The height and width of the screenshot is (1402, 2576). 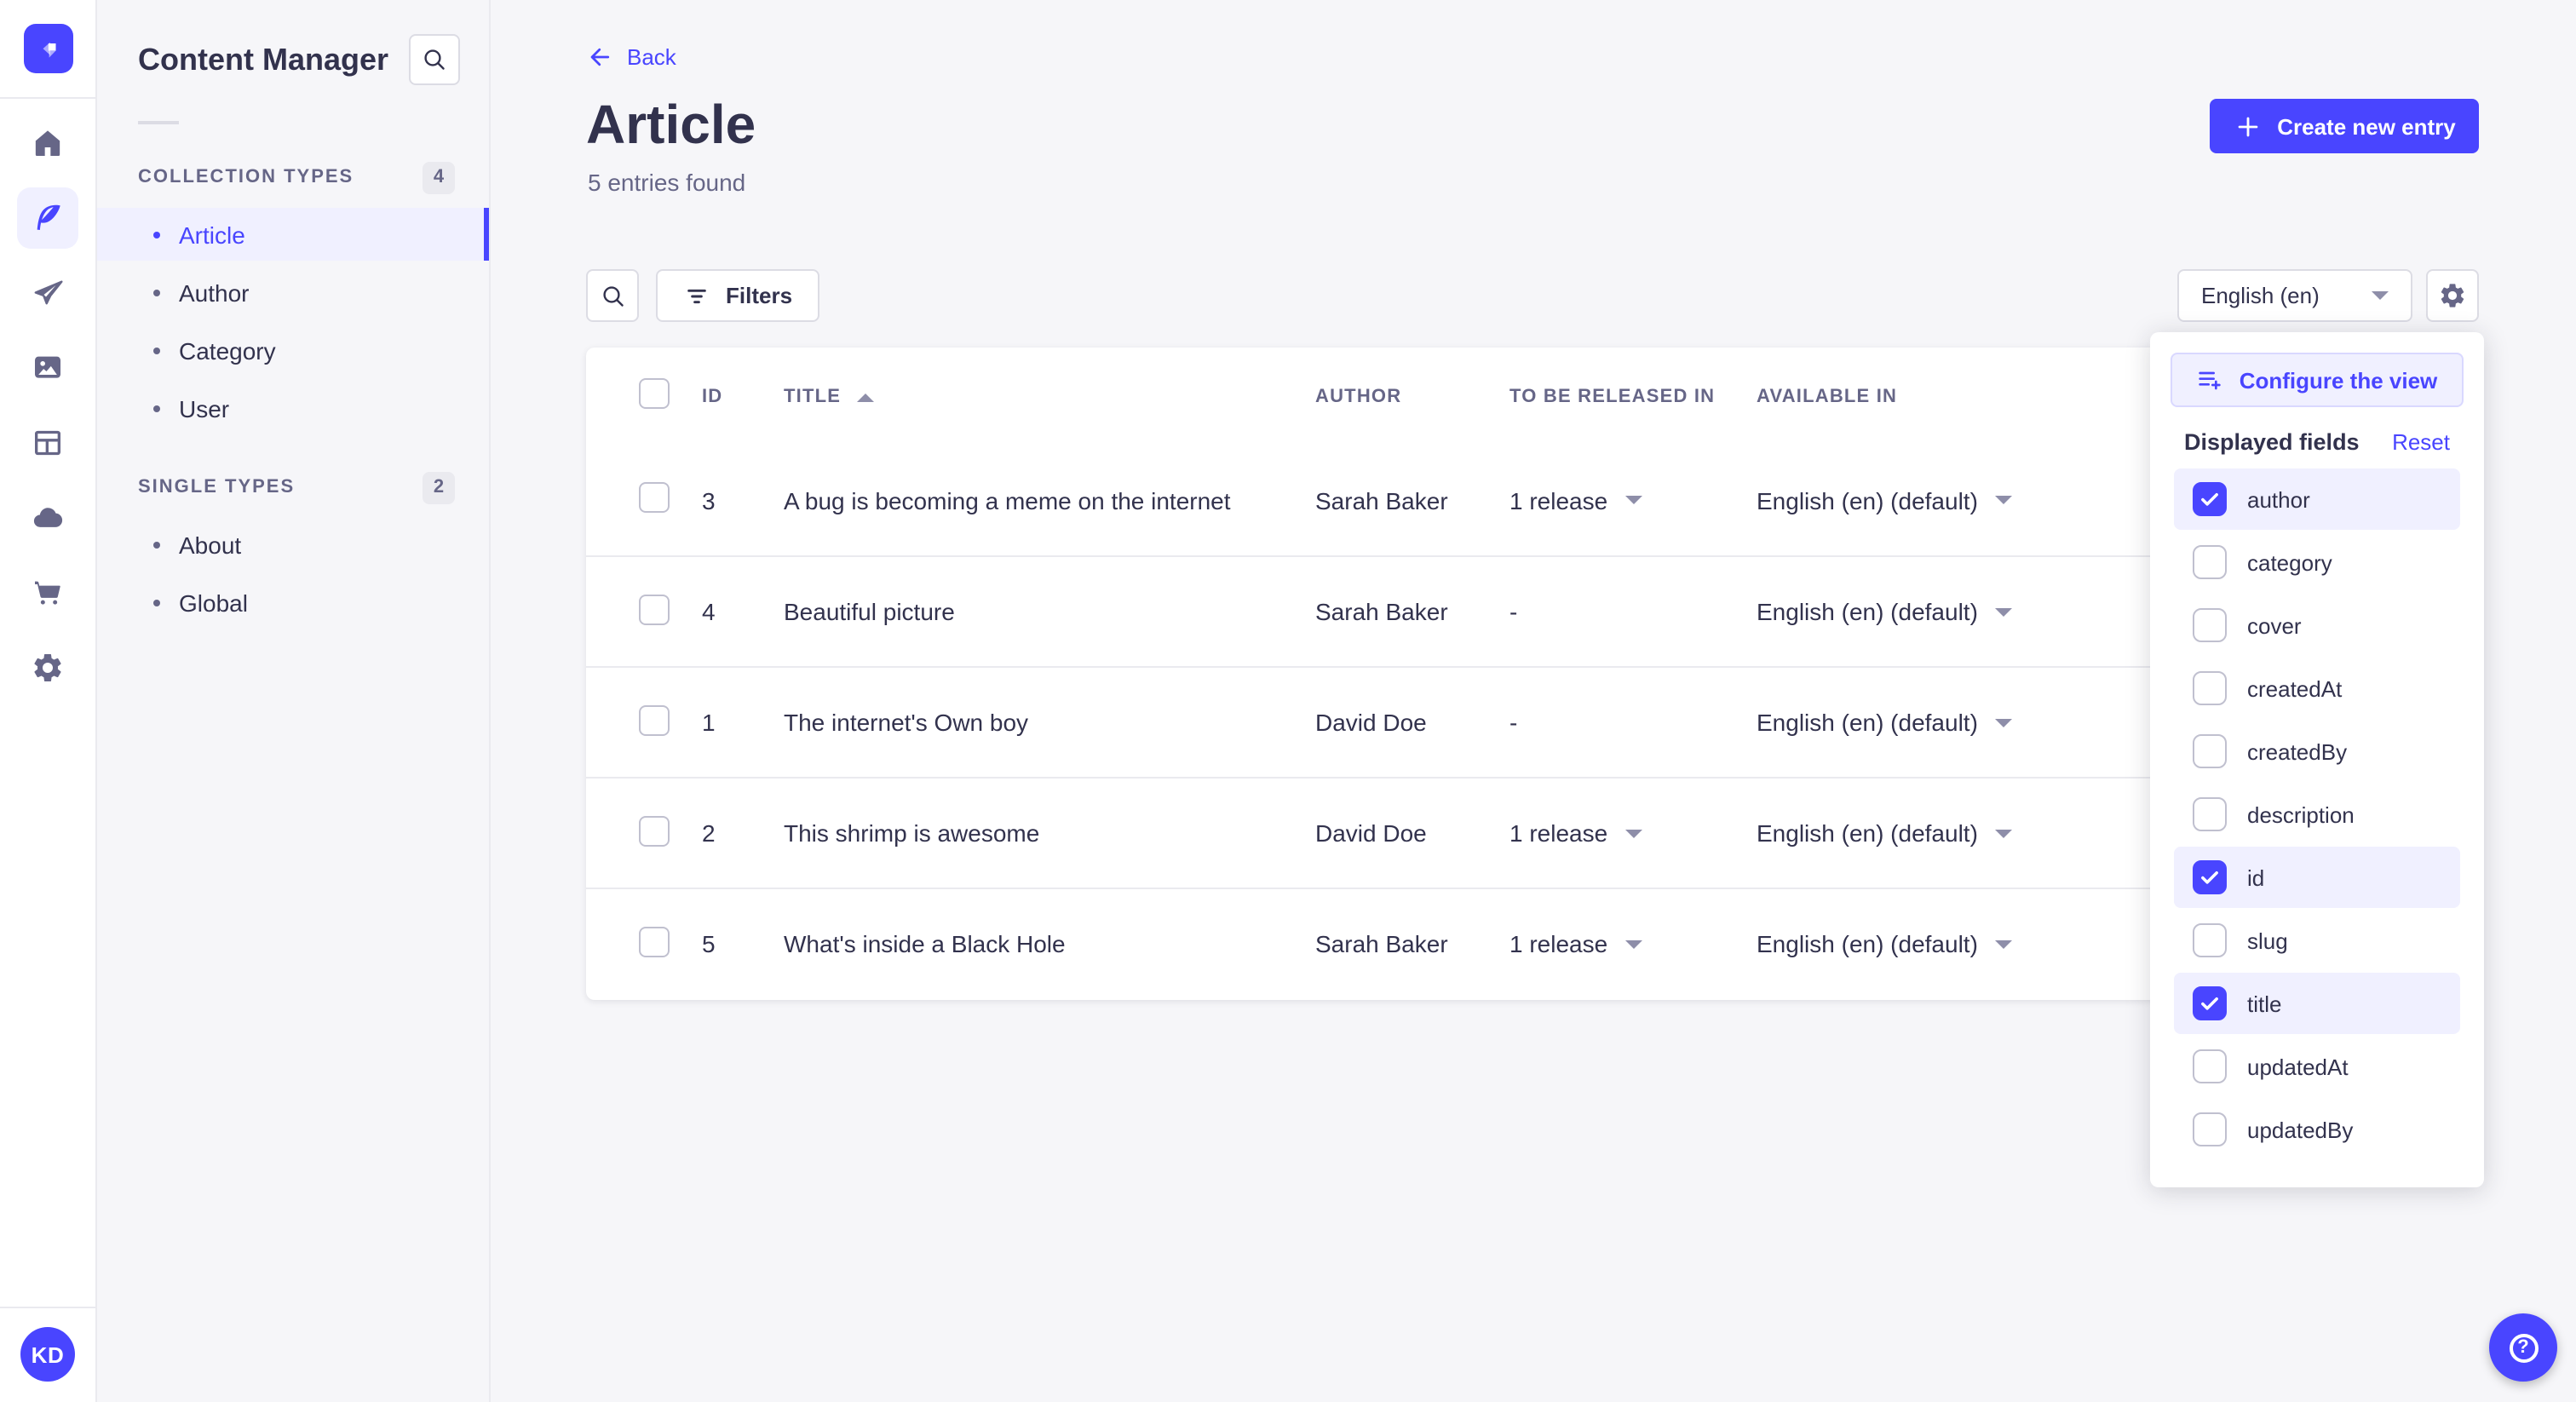 What do you see at coordinates (2247, 126) in the screenshot?
I see `plus-icon` at bounding box center [2247, 126].